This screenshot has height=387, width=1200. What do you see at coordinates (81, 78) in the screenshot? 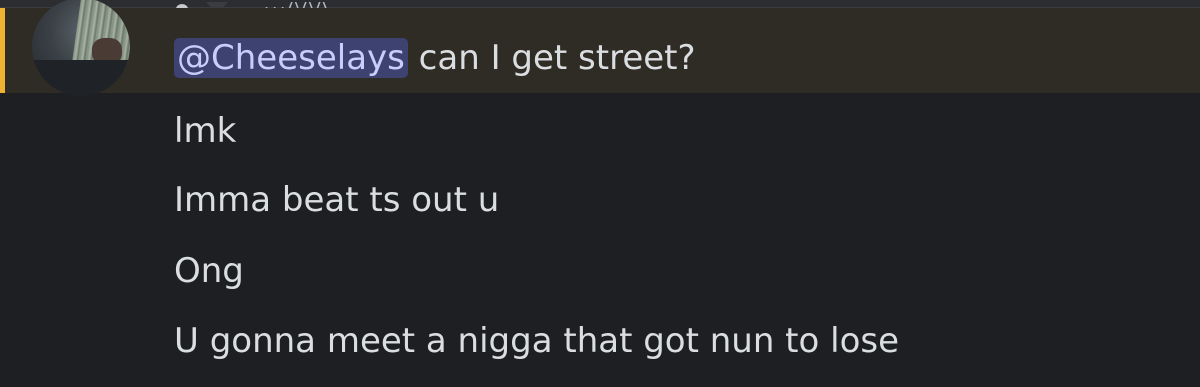
I see `avatar-shadow` at bounding box center [81, 78].